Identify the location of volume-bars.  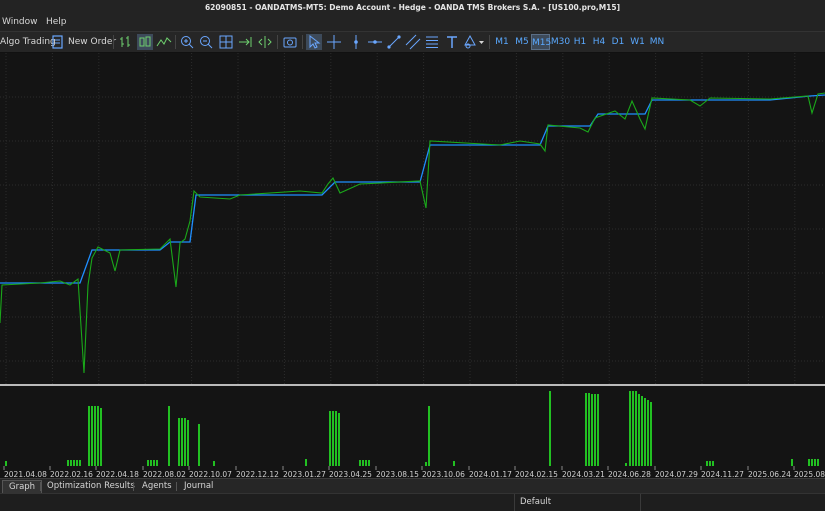
(412, 428).